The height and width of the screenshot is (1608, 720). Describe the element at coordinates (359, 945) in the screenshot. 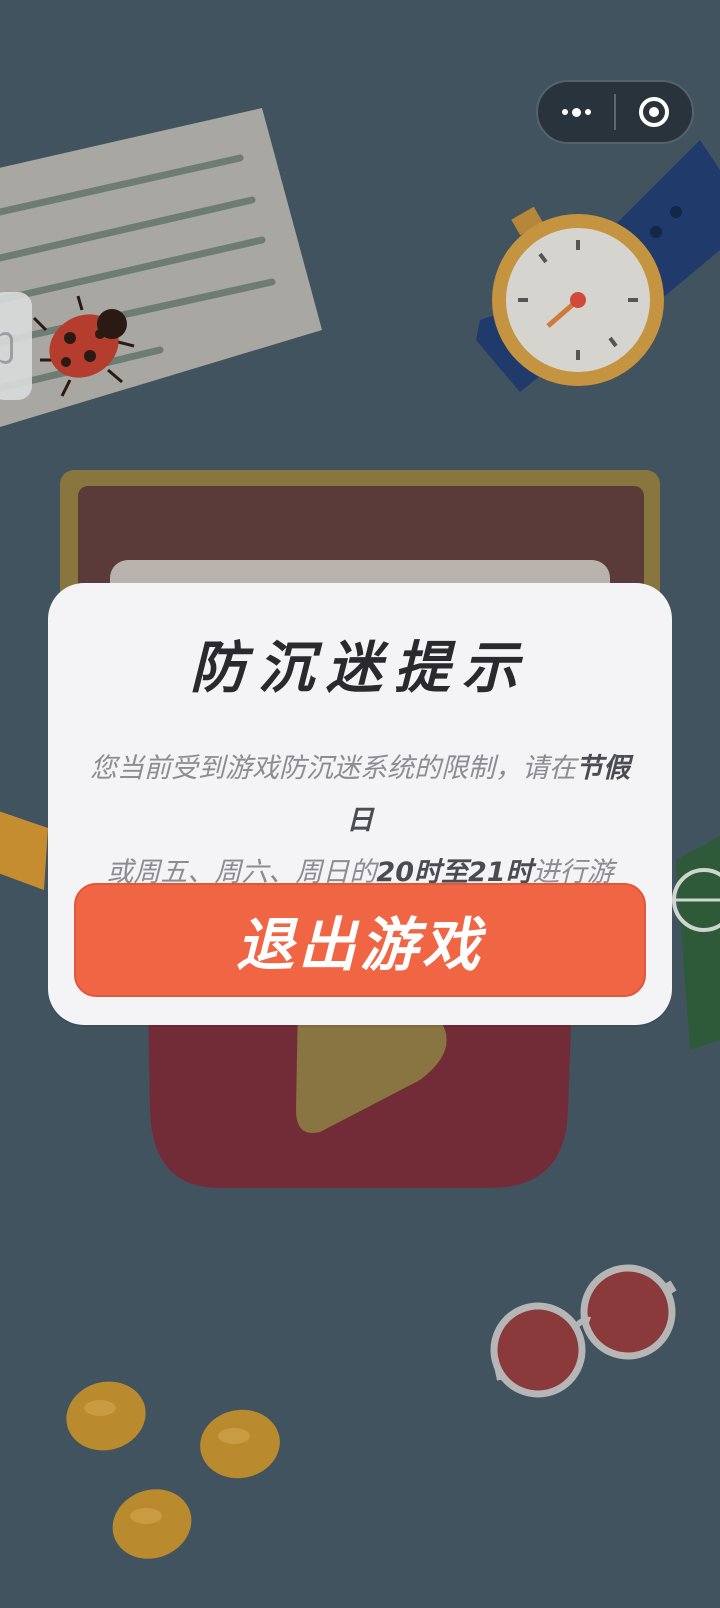

I see `exit-game-label: 退出游戏` at that location.